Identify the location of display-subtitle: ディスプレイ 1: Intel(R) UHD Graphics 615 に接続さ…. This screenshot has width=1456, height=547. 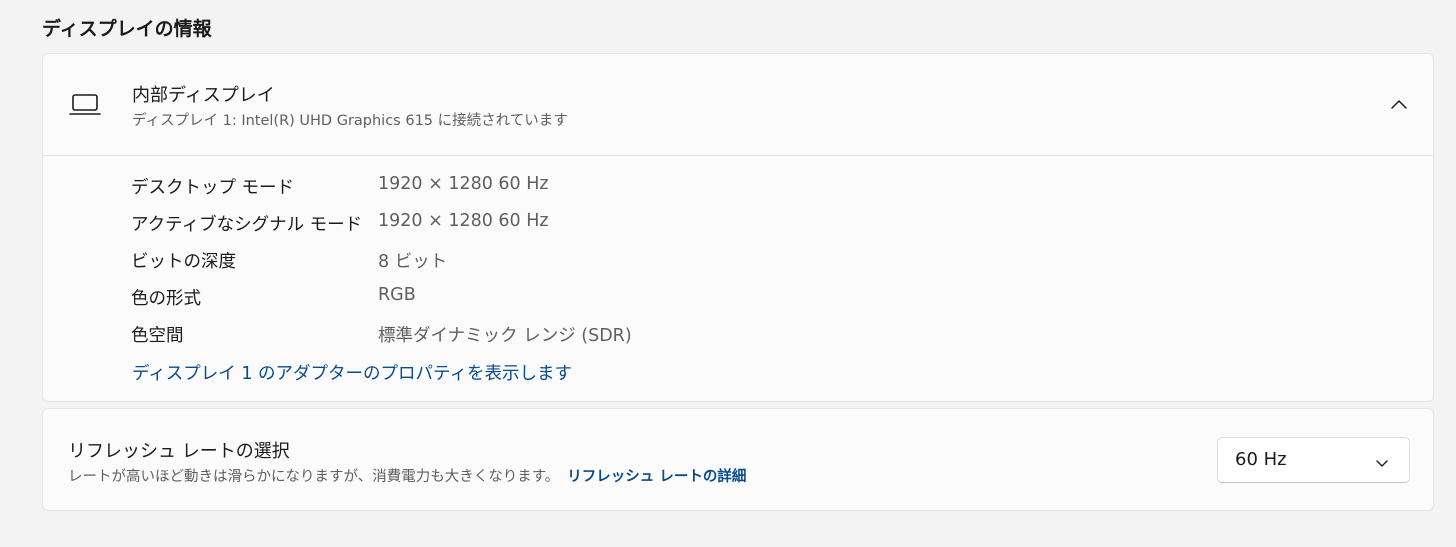
(350, 121).